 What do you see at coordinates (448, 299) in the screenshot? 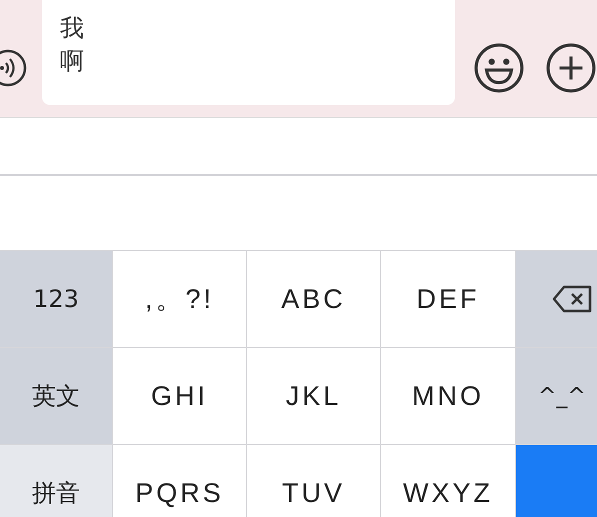
I see `keyboard-key: DEF` at bounding box center [448, 299].